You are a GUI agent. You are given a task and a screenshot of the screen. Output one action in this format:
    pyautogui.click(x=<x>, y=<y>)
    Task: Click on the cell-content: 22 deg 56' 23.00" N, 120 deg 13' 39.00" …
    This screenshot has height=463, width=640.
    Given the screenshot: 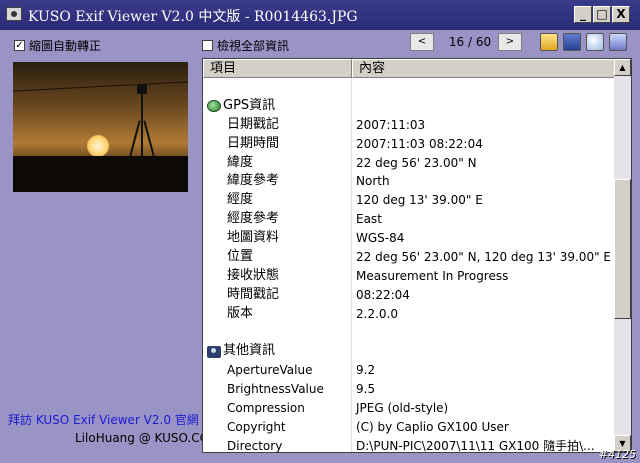 What is the action you would take?
    pyautogui.click(x=483, y=257)
    